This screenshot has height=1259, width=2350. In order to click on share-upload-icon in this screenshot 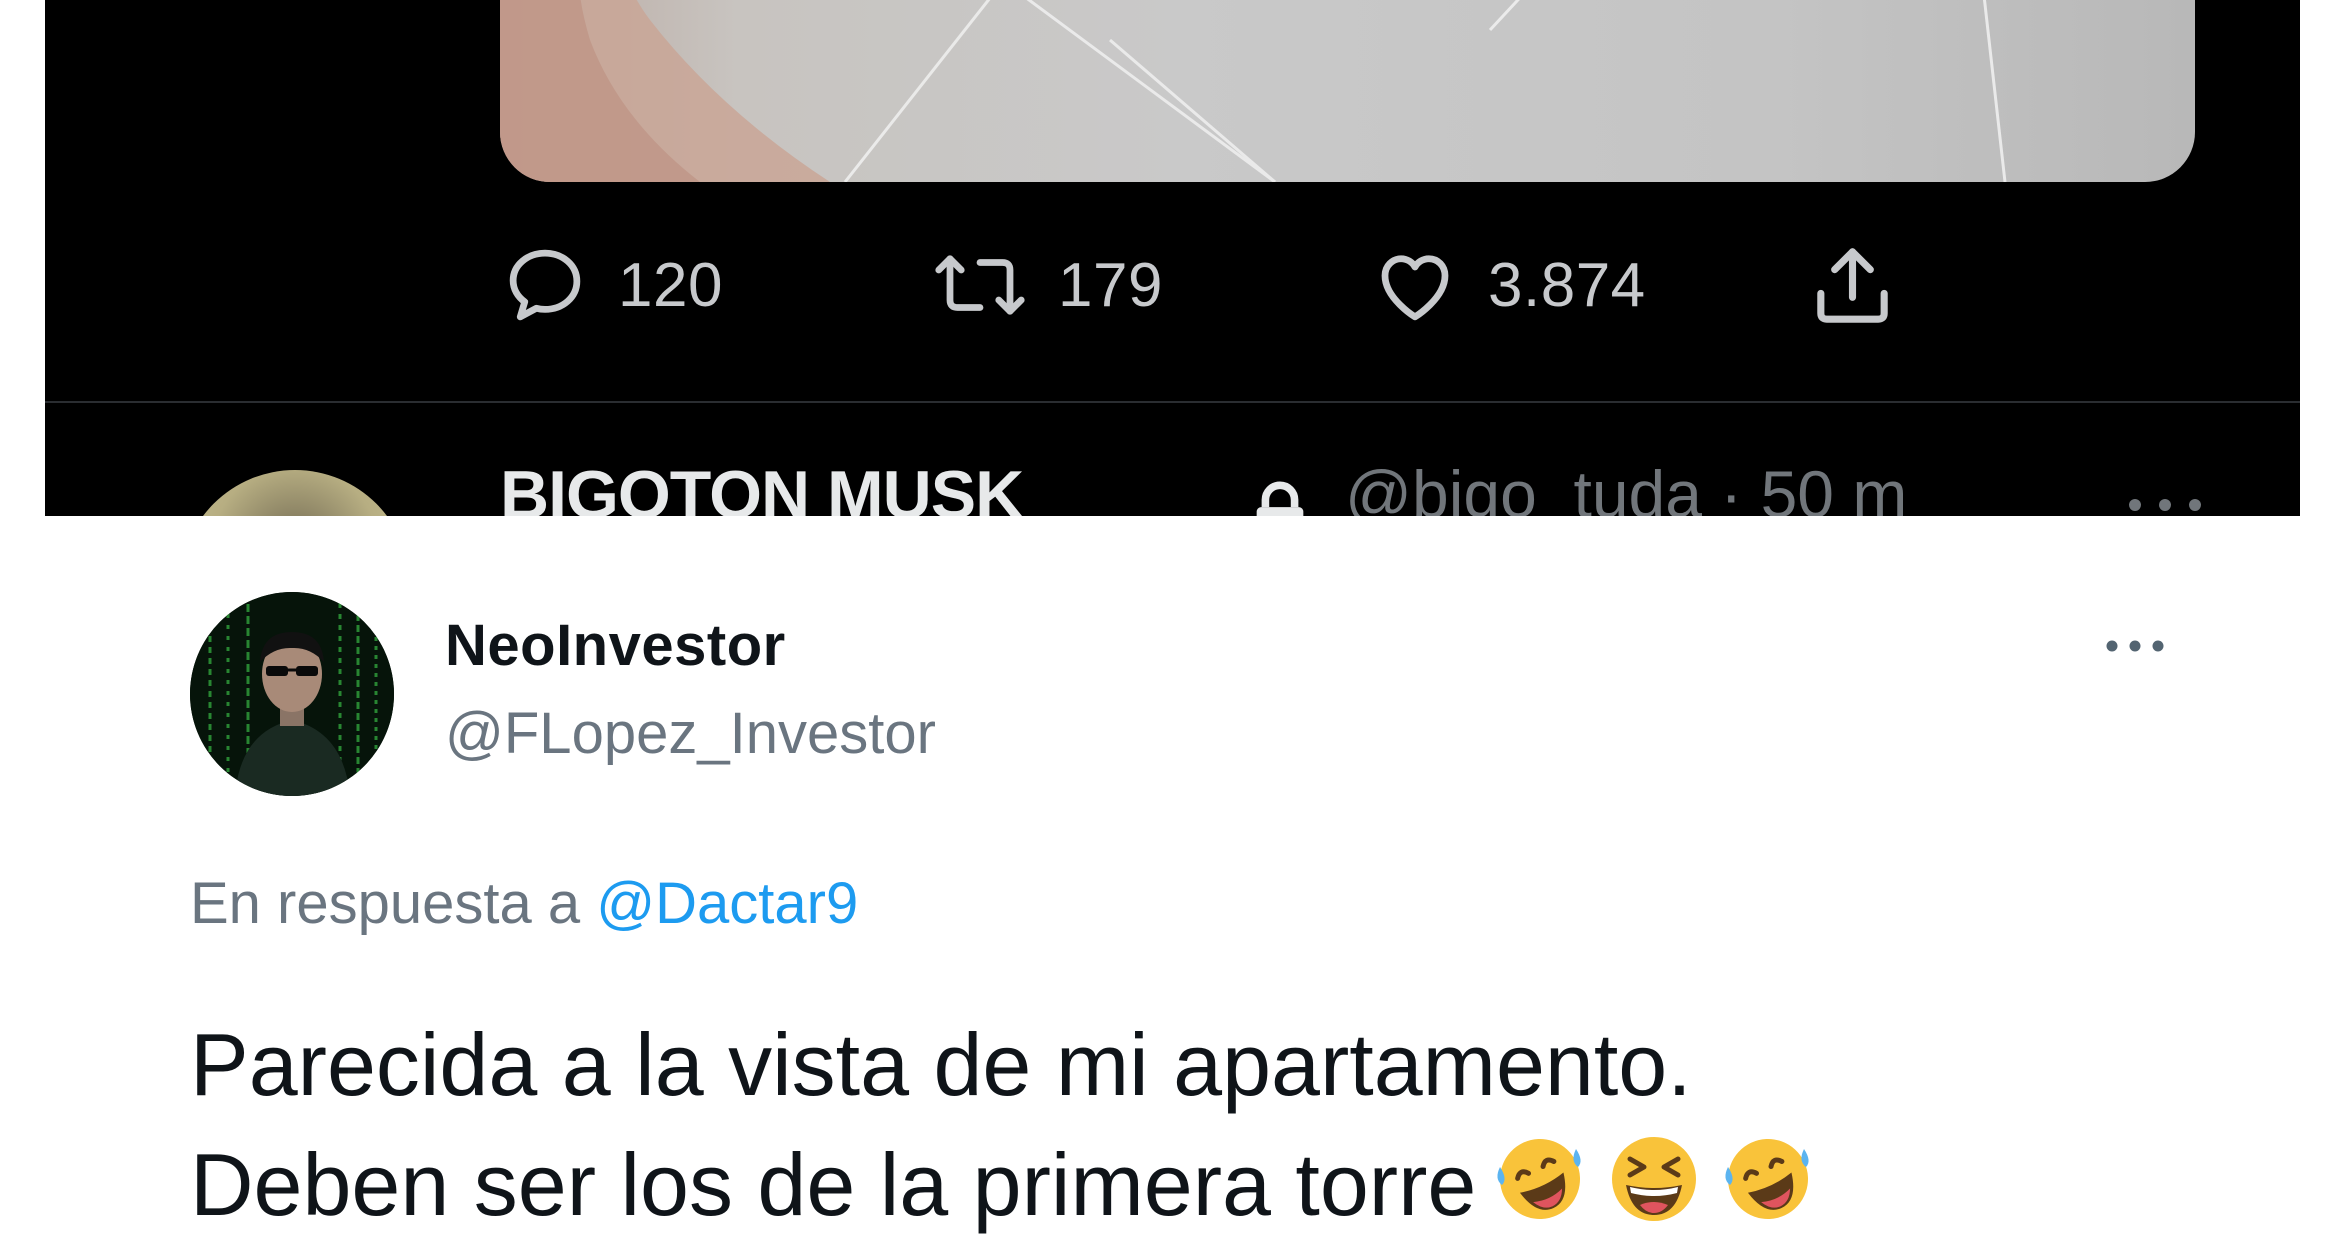, I will do `click(1852, 285)`.